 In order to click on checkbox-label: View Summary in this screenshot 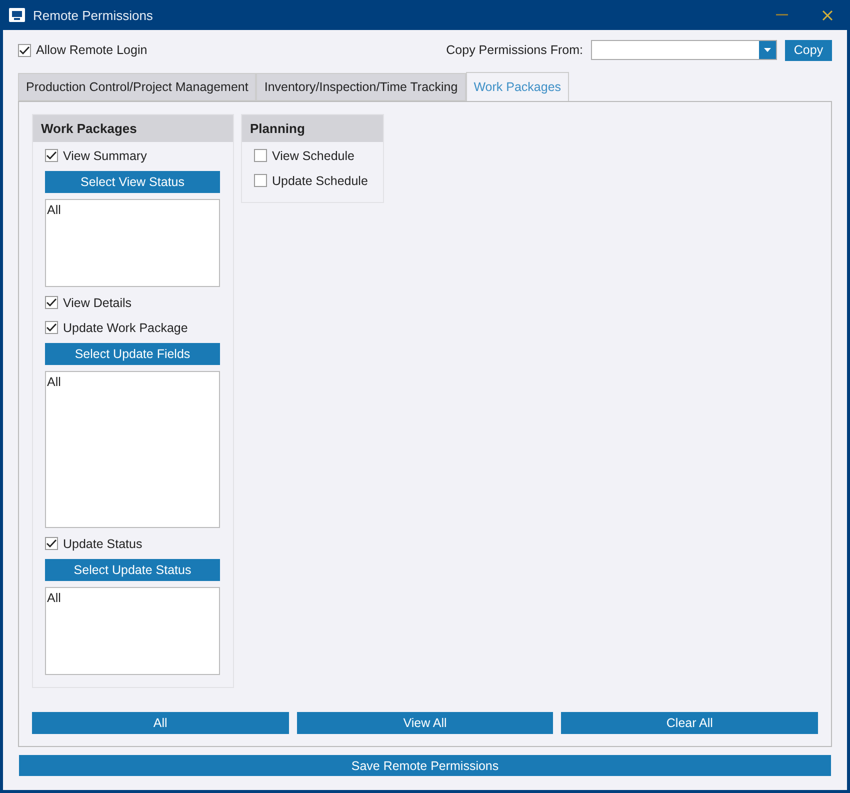, I will do `click(105, 155)`.